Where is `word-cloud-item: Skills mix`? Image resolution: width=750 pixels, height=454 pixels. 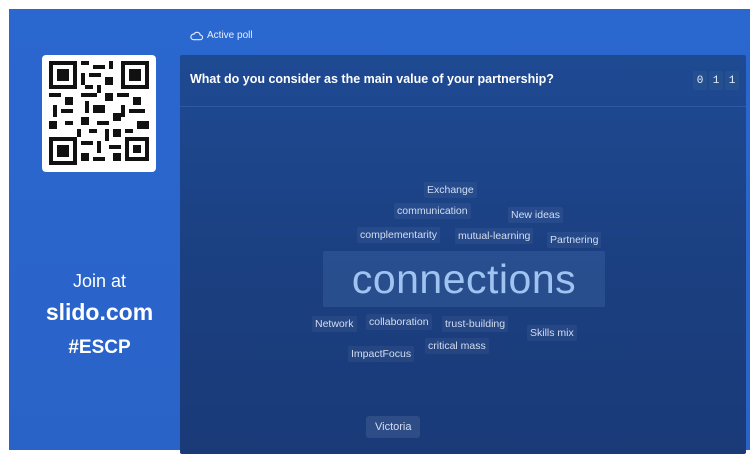 word-cloud-item: Skills mix is located at coordinates (552, 333).